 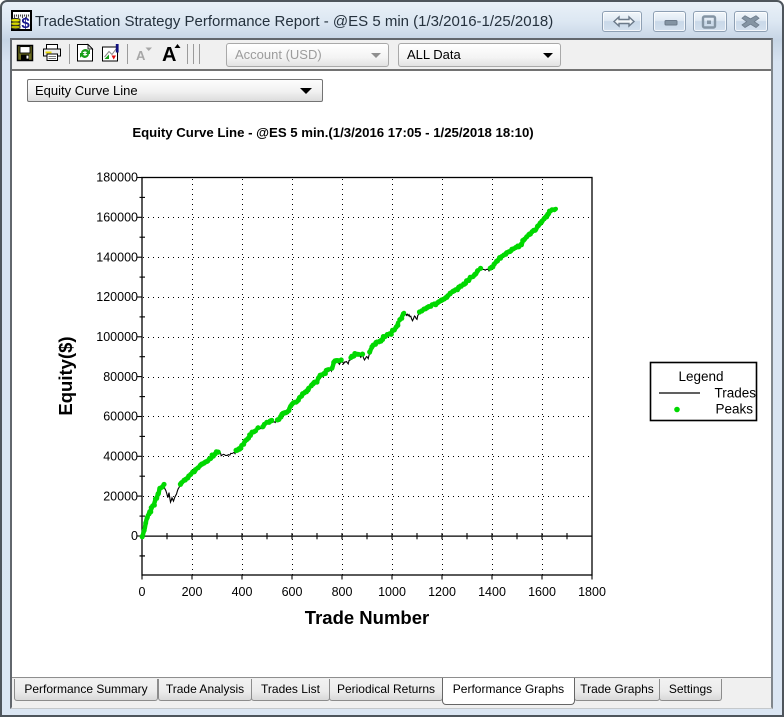 What do you see at coordinates (120, 377) in the screenshot?
I see `svg-text: 80000` at bounding box center [120, 377].